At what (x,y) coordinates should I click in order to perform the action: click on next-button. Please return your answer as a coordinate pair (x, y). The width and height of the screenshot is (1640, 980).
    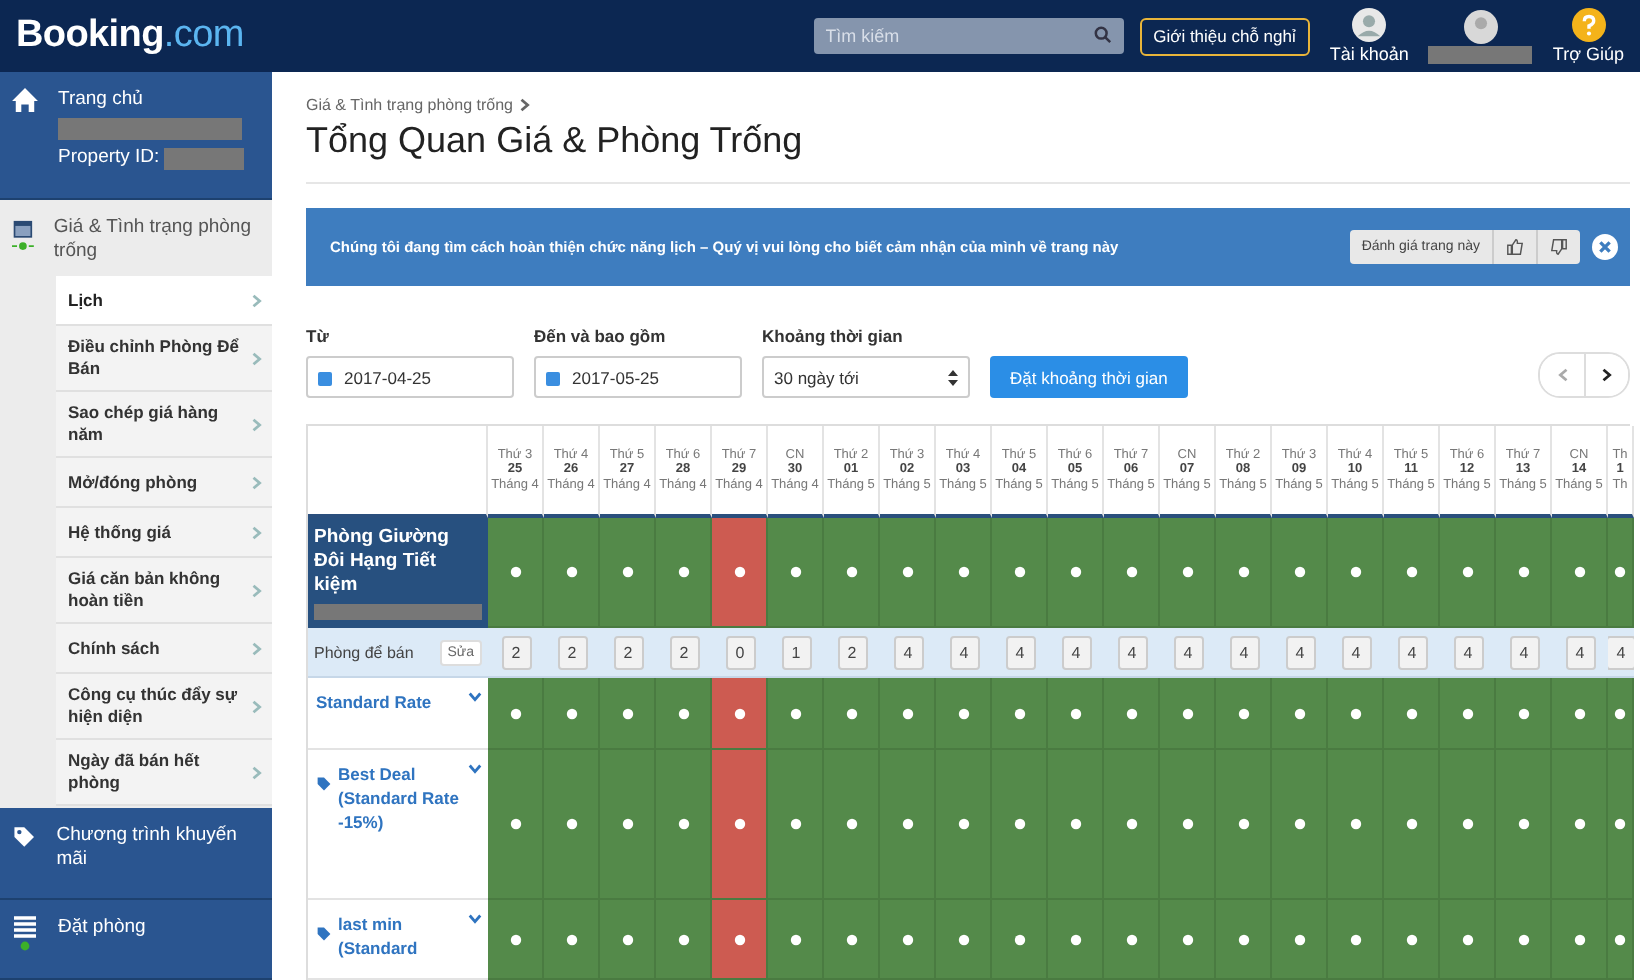
    Looking at the image, I should click on (1606, 375).